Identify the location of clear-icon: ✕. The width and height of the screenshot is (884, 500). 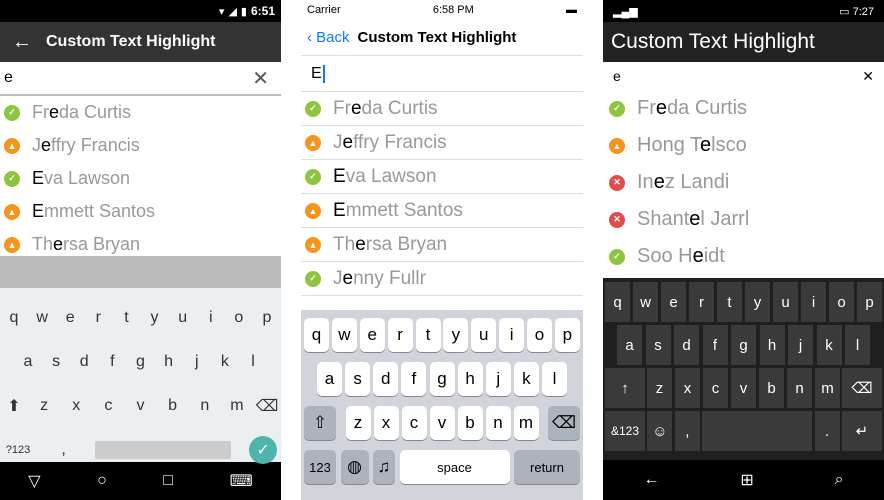
(260, 78).